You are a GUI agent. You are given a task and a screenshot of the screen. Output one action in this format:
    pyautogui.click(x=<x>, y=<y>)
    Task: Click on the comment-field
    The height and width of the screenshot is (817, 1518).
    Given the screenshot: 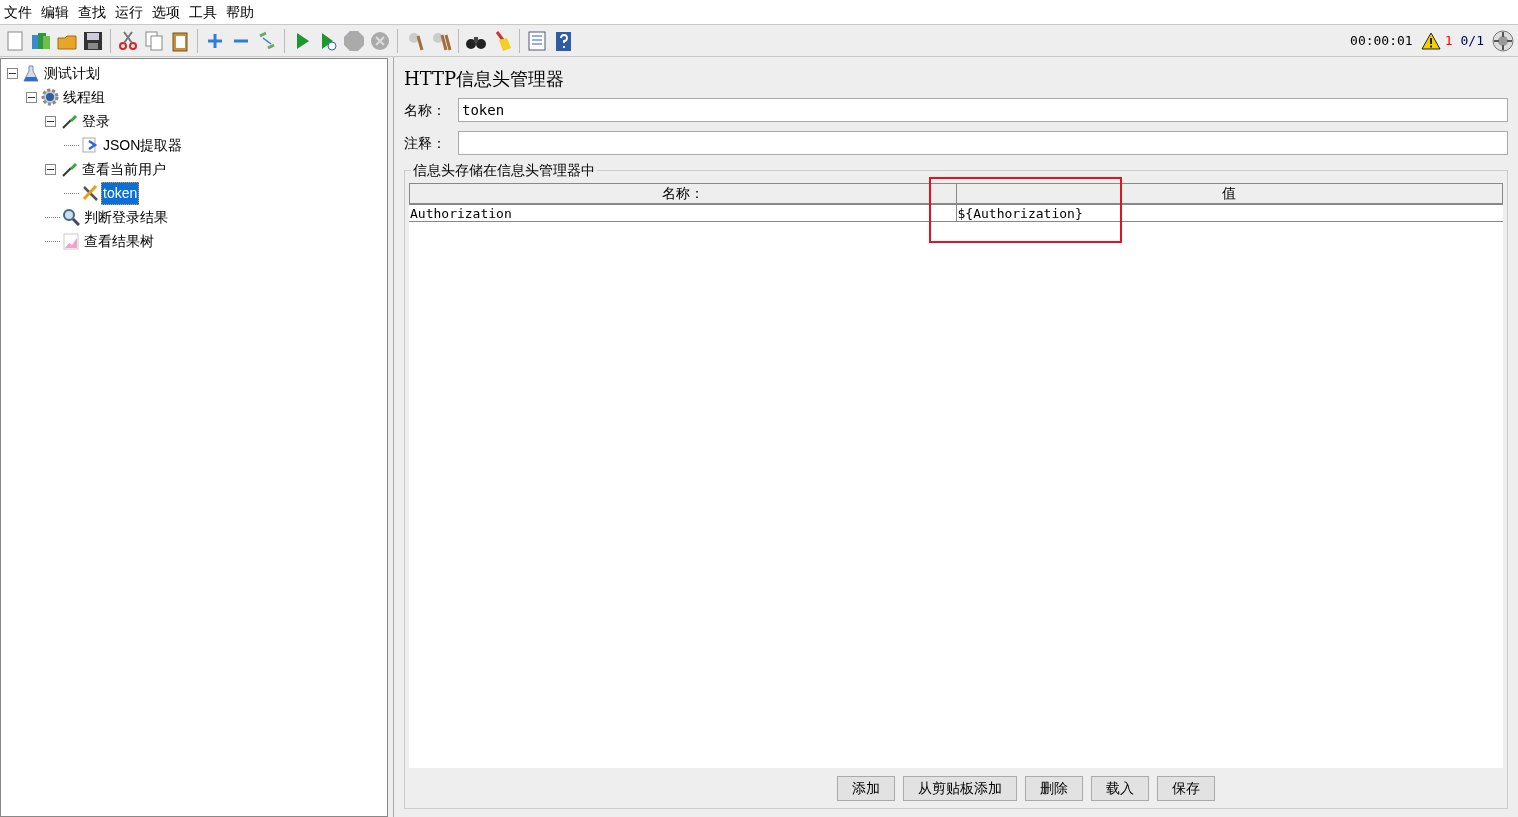 What is the action you would take?
    pyautogui.click(x=983, y=143)
    